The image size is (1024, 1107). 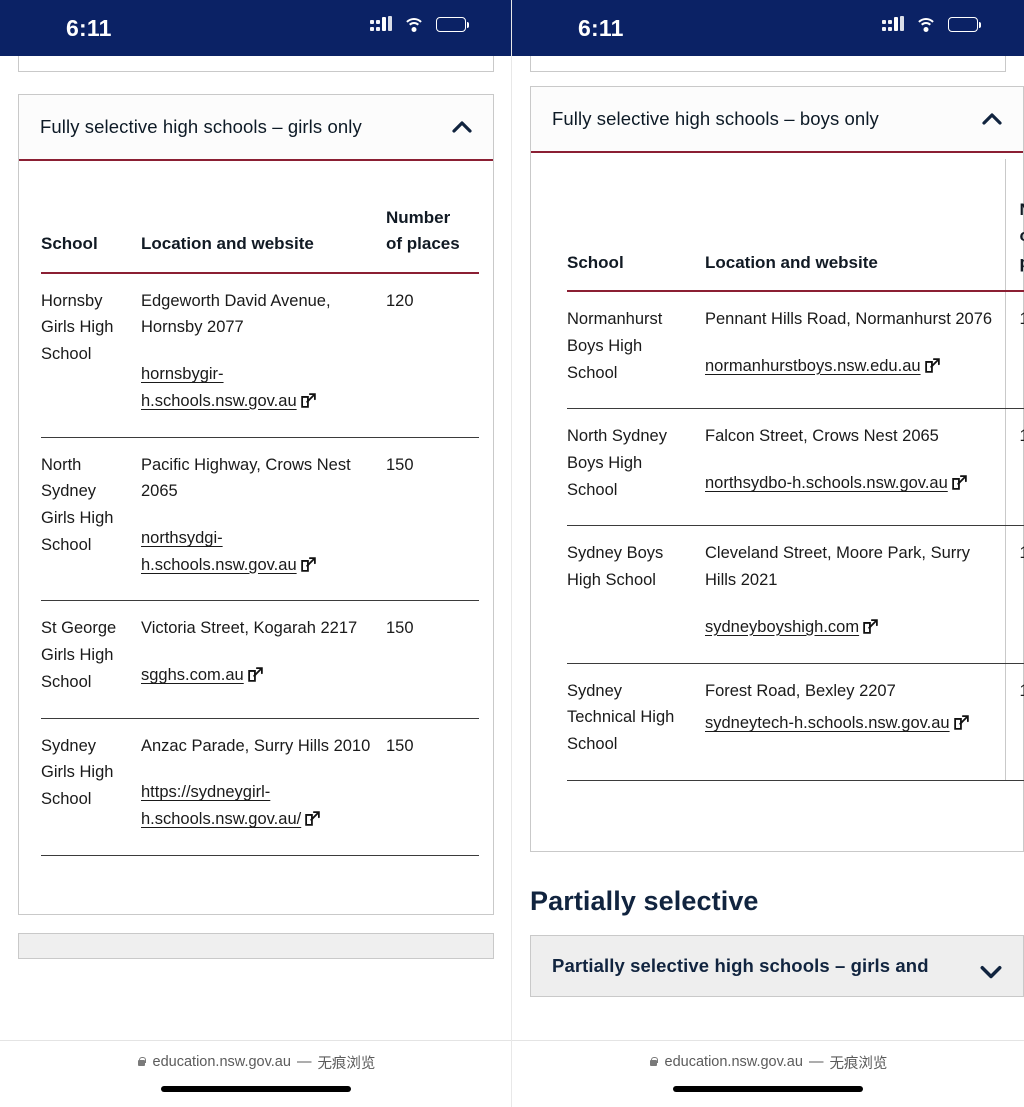 I want to click on col-header-school: School, so click(x=91, y=220).